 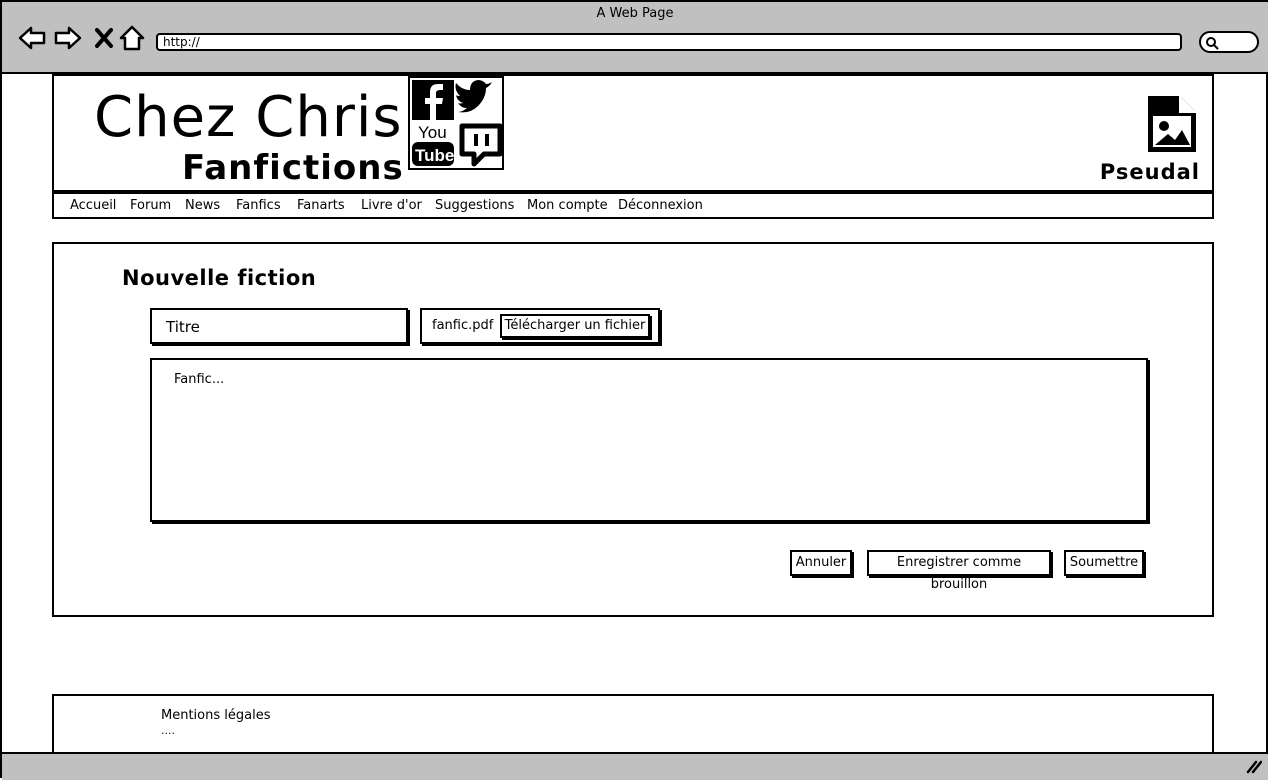 I want to click on site-subtitle: Fanfictions, so click(x=293, y=168).